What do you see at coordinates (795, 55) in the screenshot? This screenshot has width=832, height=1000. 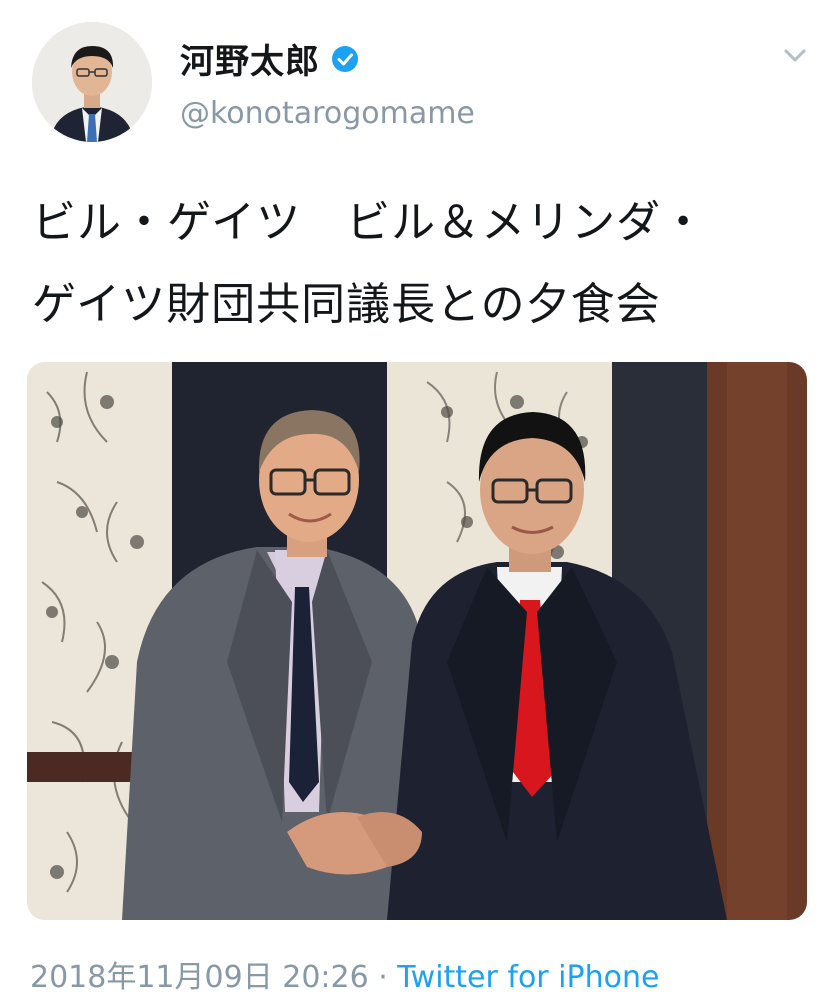 I see `chevron-down-icon` at bounding box center [795, 55].